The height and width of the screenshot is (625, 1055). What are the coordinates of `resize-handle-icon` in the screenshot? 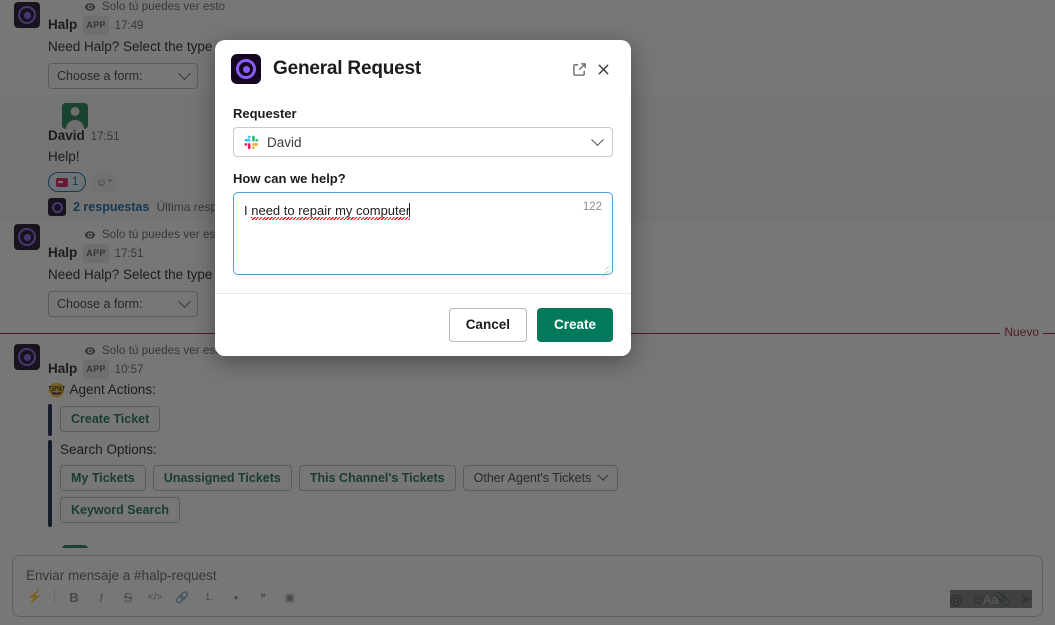 It's located at (604, 266).